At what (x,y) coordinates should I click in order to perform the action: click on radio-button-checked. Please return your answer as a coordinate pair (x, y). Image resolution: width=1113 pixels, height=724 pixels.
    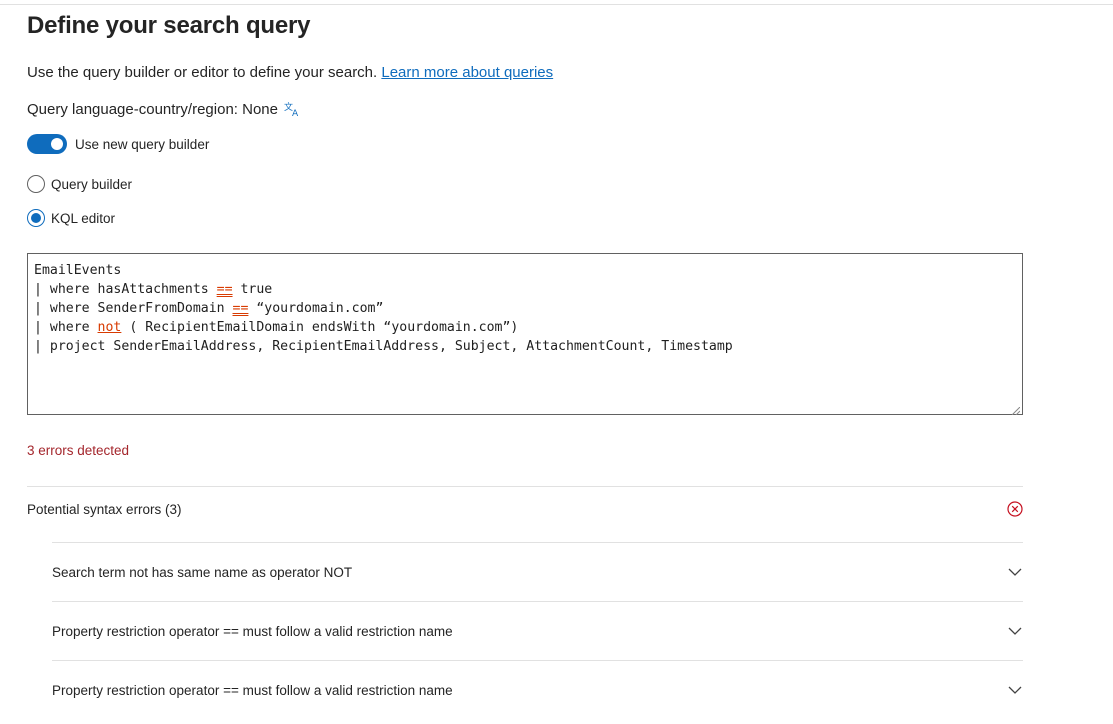
    Looking at the image, I should click on (36, 218).